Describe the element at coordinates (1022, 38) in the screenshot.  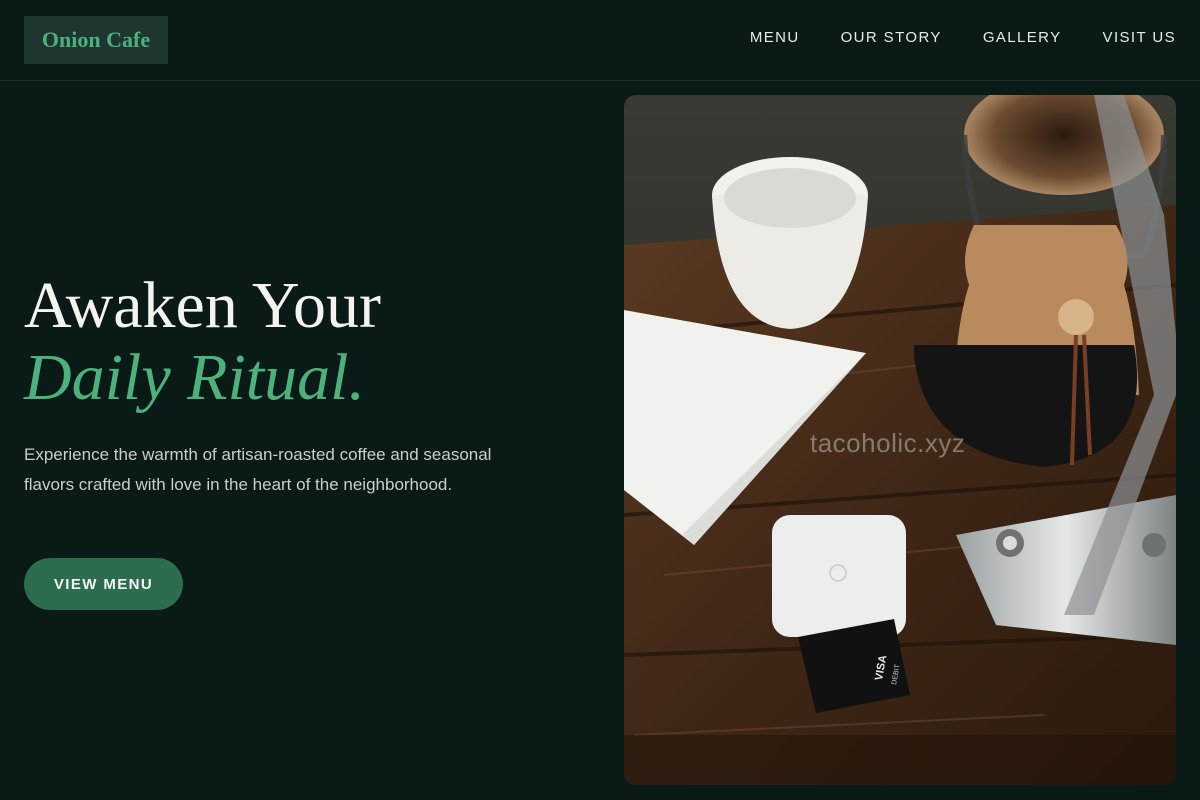
I see `nav-gallery-link: GALLERY` at that location.